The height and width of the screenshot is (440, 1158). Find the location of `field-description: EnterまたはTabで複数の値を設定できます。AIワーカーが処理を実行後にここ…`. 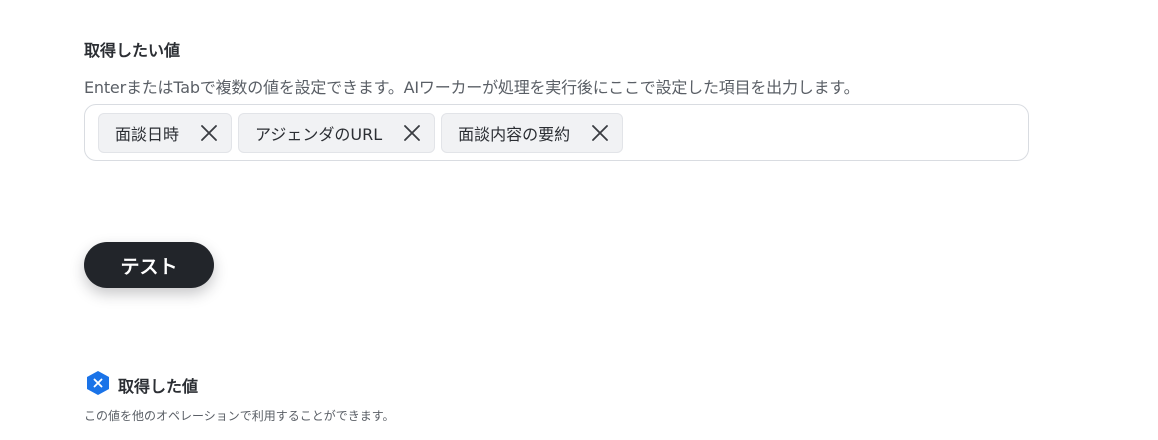

field-description: EnterまたはTabで複数の値を設定できます。AIワーカーが処理を実行後にここ… is located at coordinates (472, 87).